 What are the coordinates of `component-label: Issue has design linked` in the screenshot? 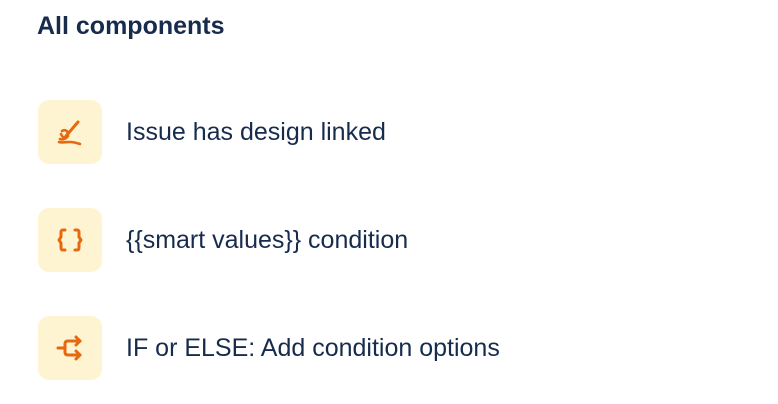 It's located at (256, 132).